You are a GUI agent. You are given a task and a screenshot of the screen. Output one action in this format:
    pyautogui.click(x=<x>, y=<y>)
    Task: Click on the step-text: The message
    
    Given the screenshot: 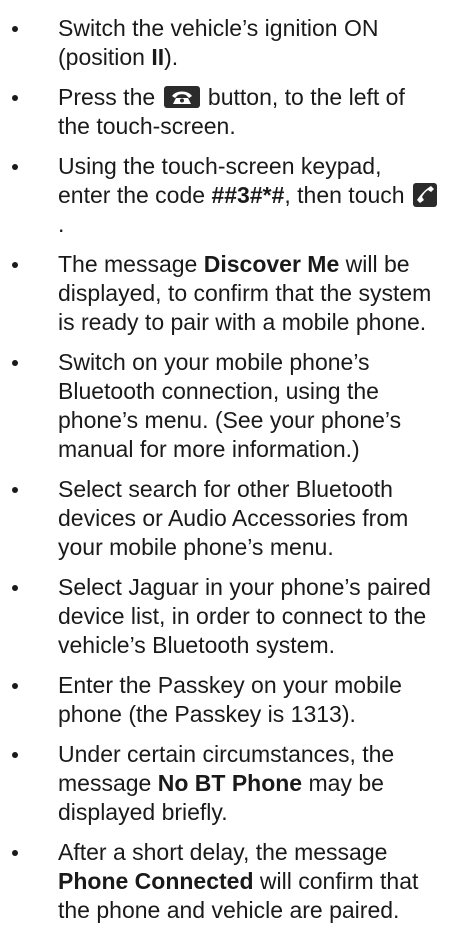 What is the action you would take?
    pyautogui.click(x=131, y=264)
    